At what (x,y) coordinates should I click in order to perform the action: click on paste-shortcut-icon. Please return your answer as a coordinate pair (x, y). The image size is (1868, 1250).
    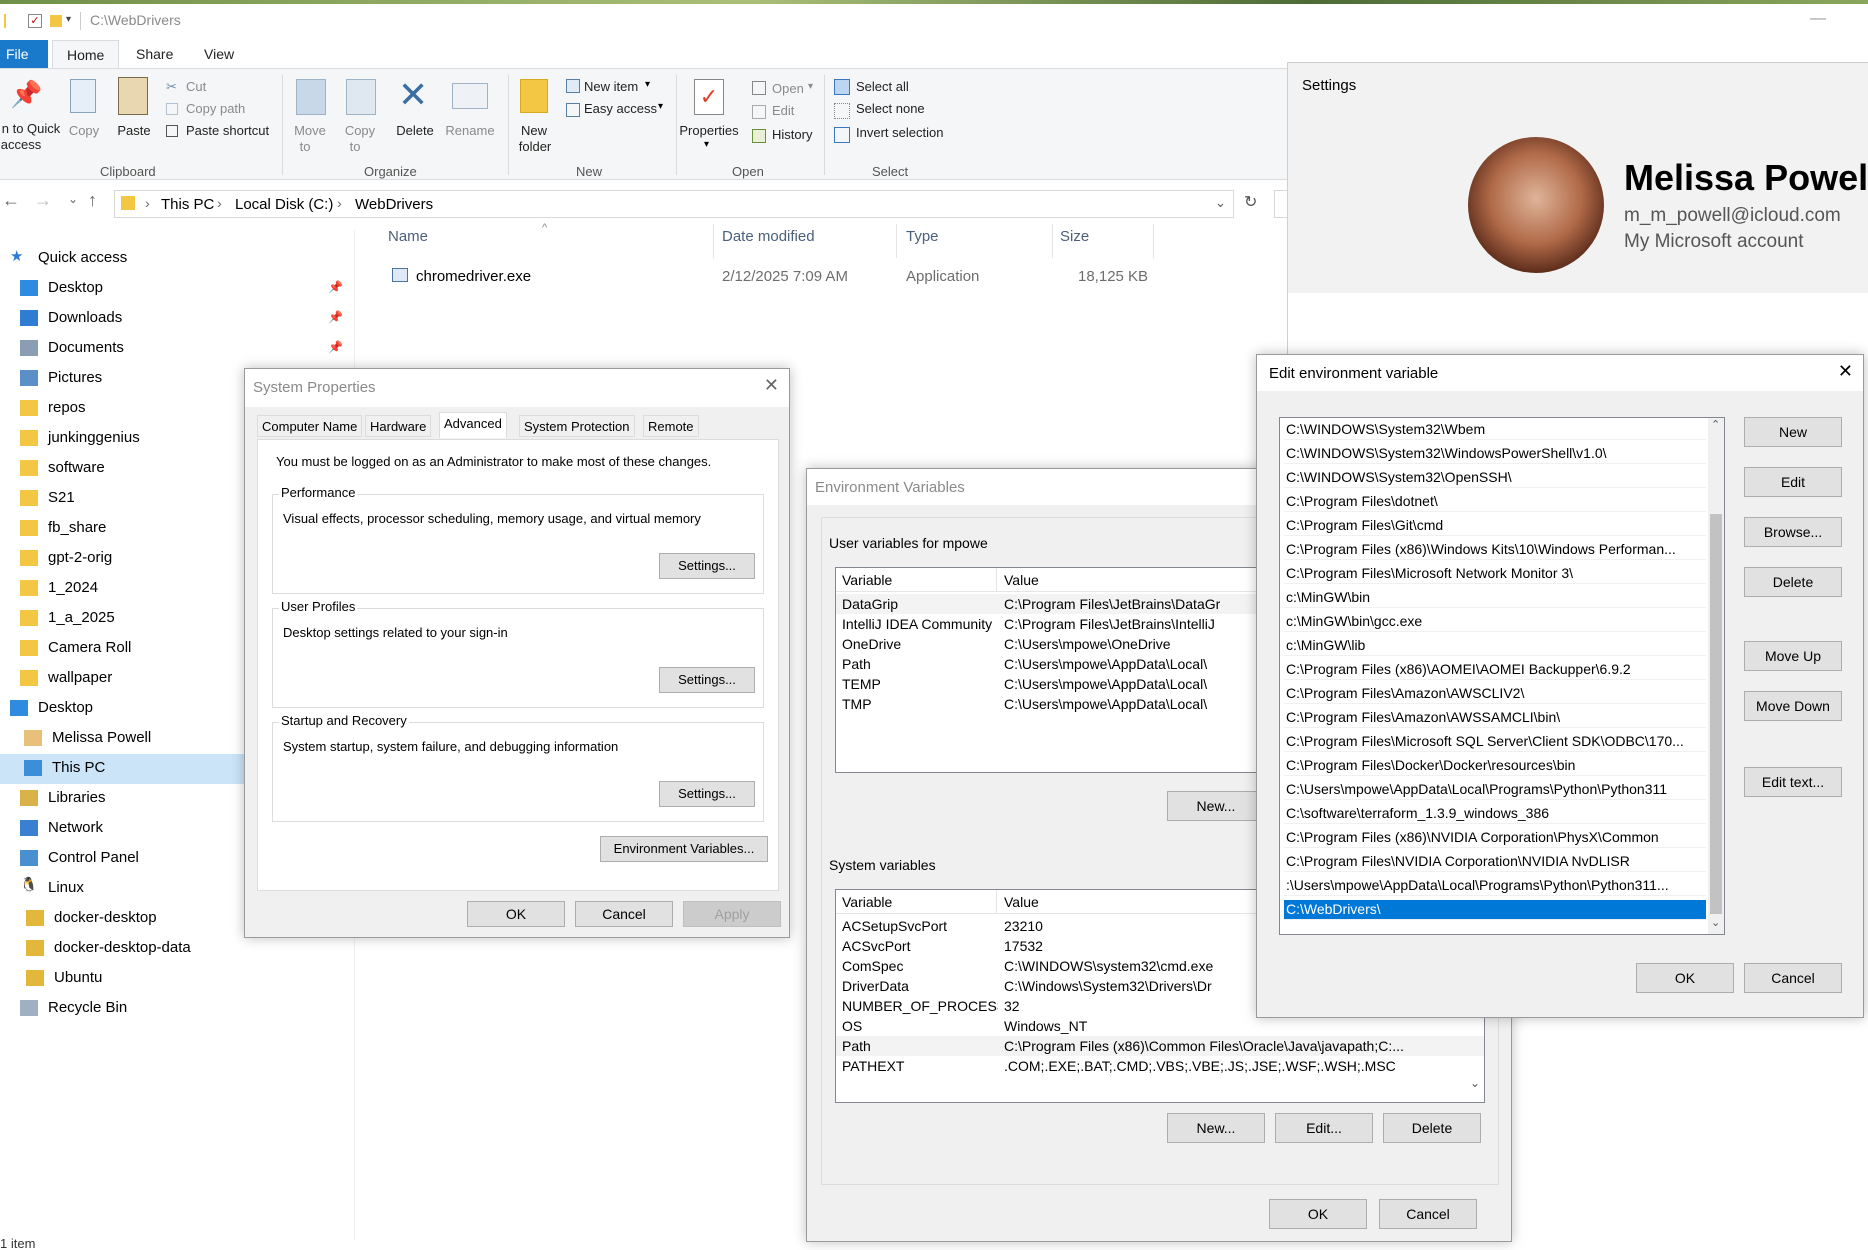
    Looking at the image, I should click on (172, 131).